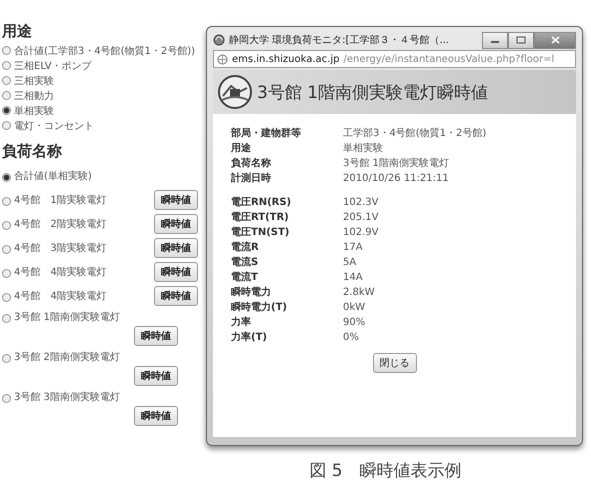 Image resolution: width=591 pixels, height=489 pixels. I want to click on close-dialog-button: 閉じる, so click(394, 363).